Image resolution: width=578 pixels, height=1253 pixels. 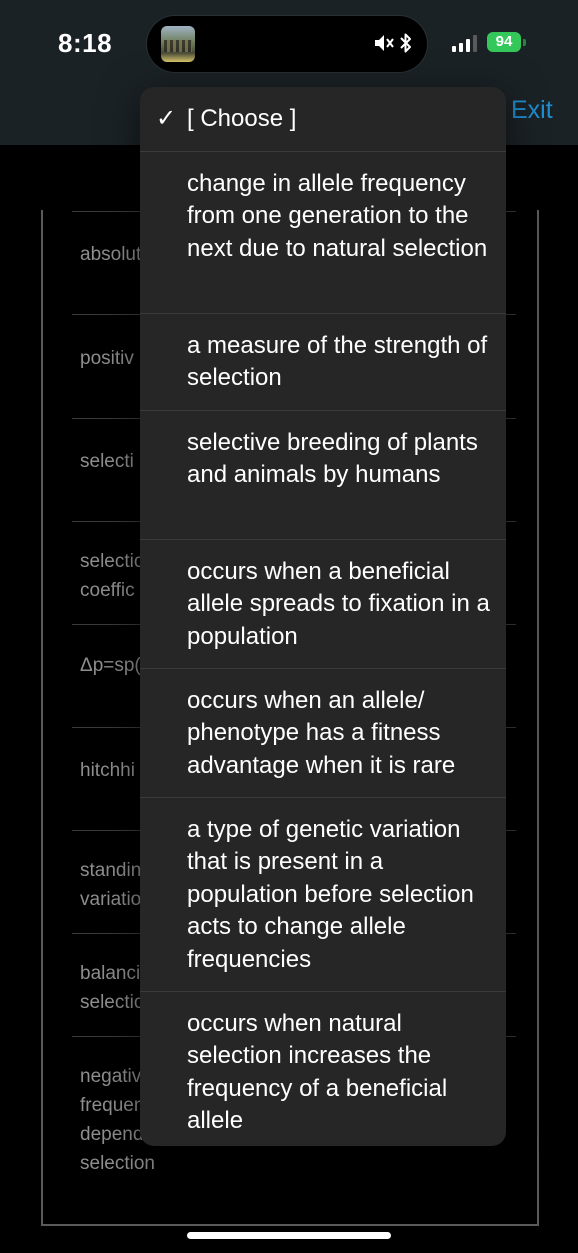 What do you see at coordinates (504, 42) in the screenshot?
I see `battery-indicator: 94` at bounding box center [504, 42].